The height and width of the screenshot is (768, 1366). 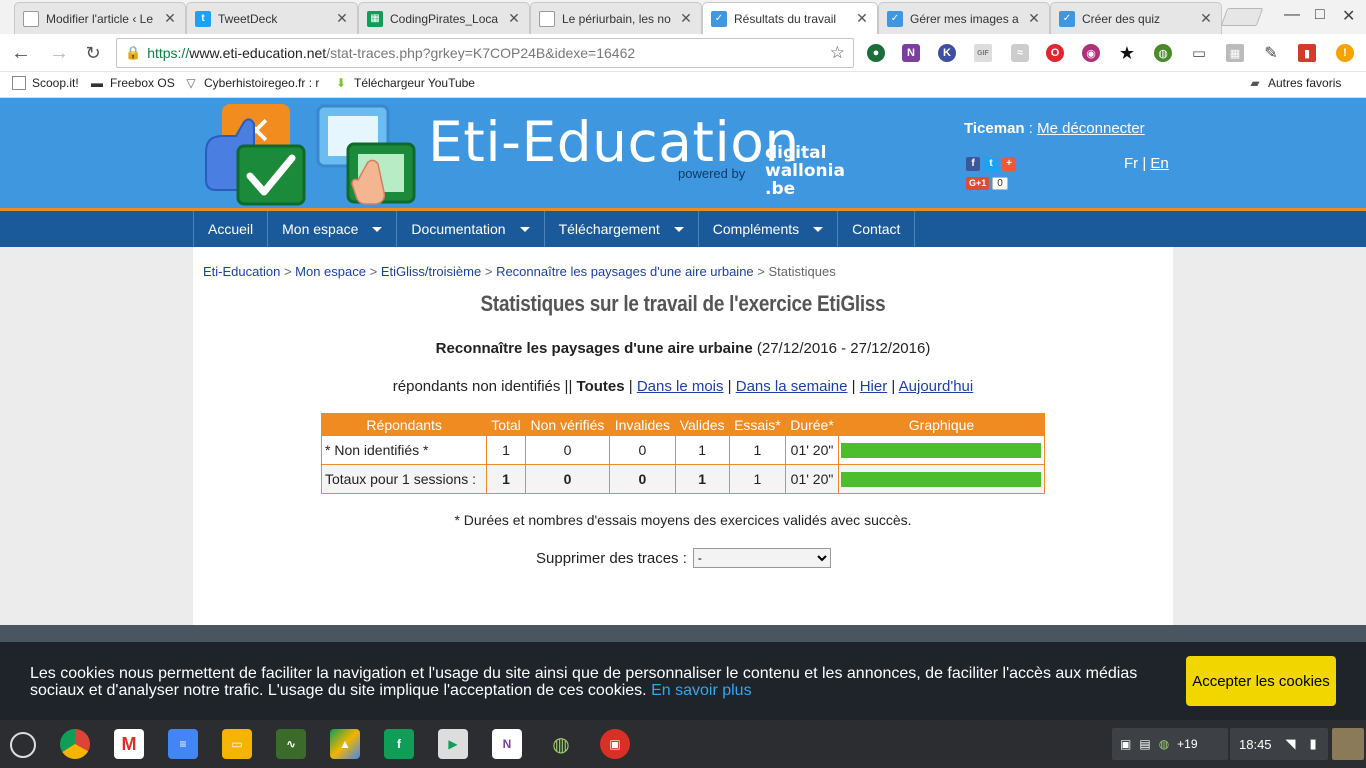 What do you see at coordinates (680, 386) in the screenshot?
I see `filter-month-link: Dans le mois` at bounding box center [680, 386].